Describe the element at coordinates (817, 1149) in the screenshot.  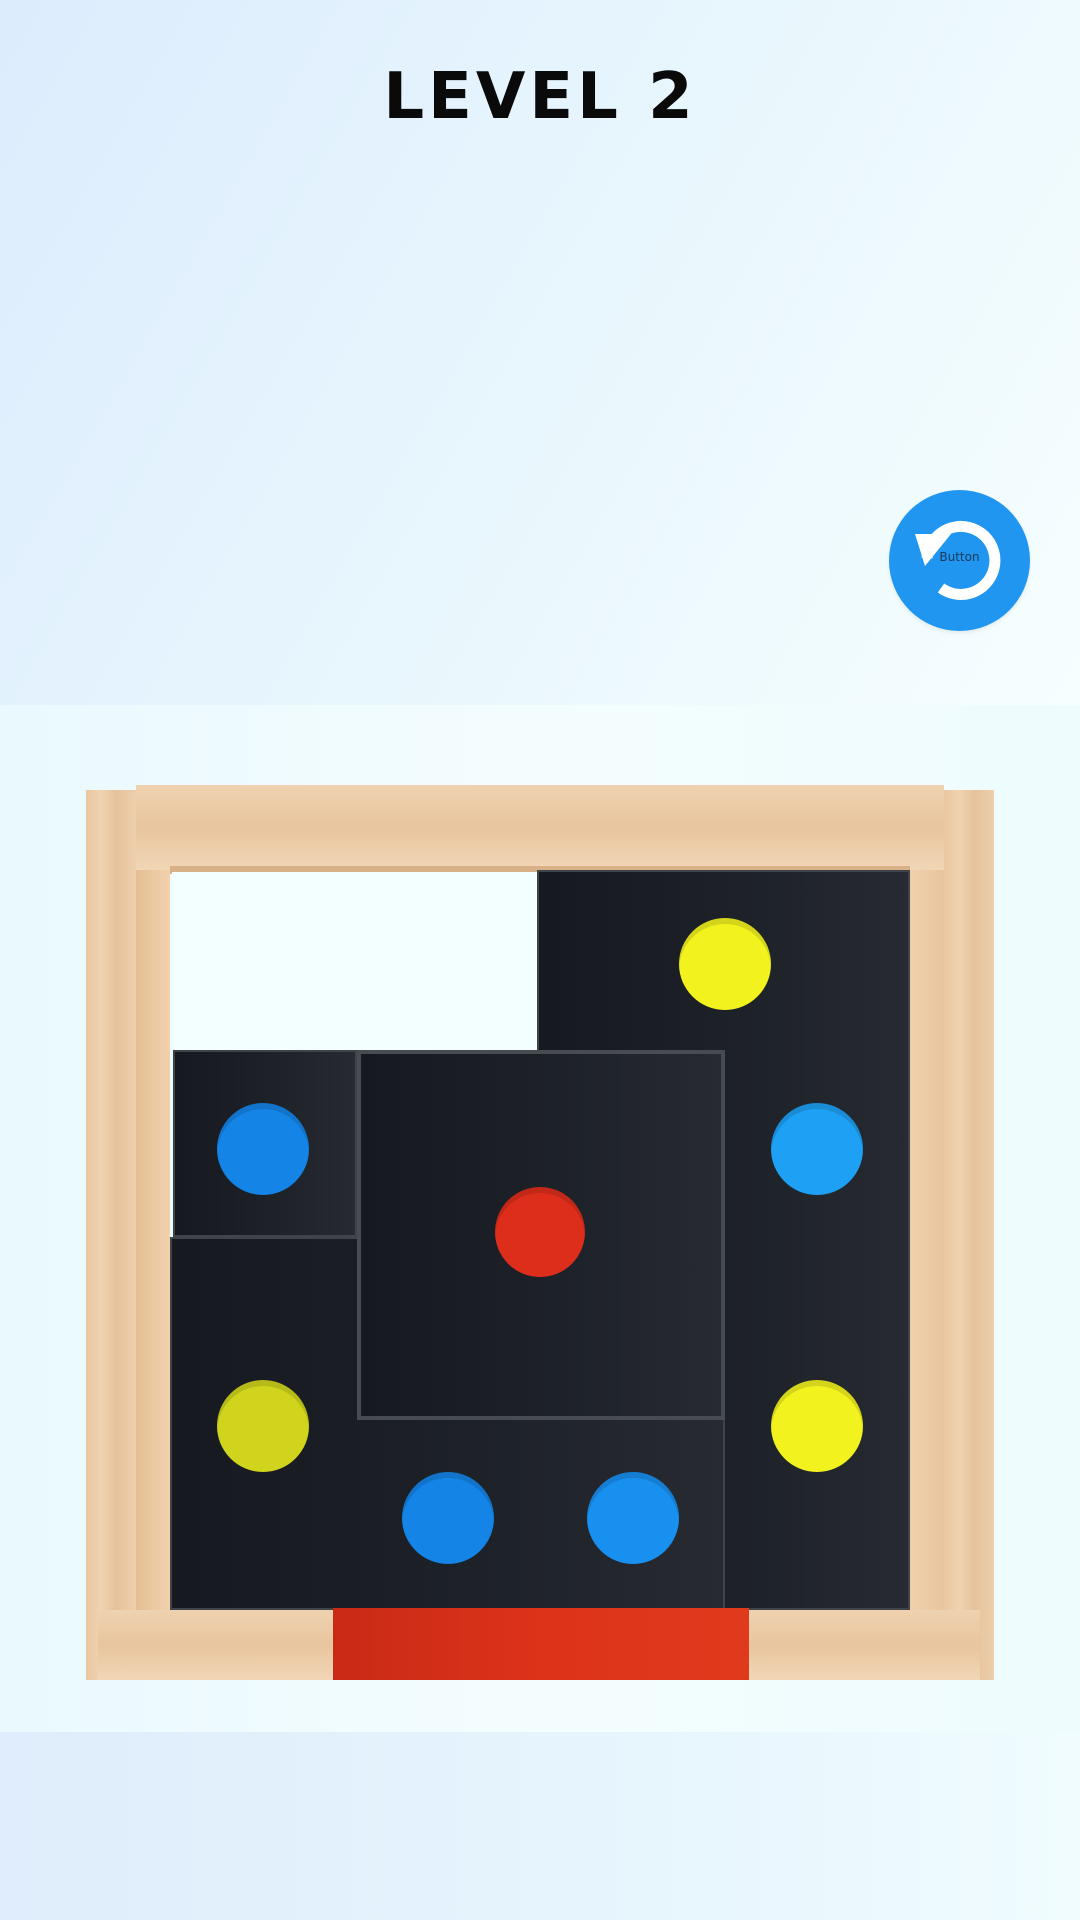
I see `dot-light-blue` at that location.